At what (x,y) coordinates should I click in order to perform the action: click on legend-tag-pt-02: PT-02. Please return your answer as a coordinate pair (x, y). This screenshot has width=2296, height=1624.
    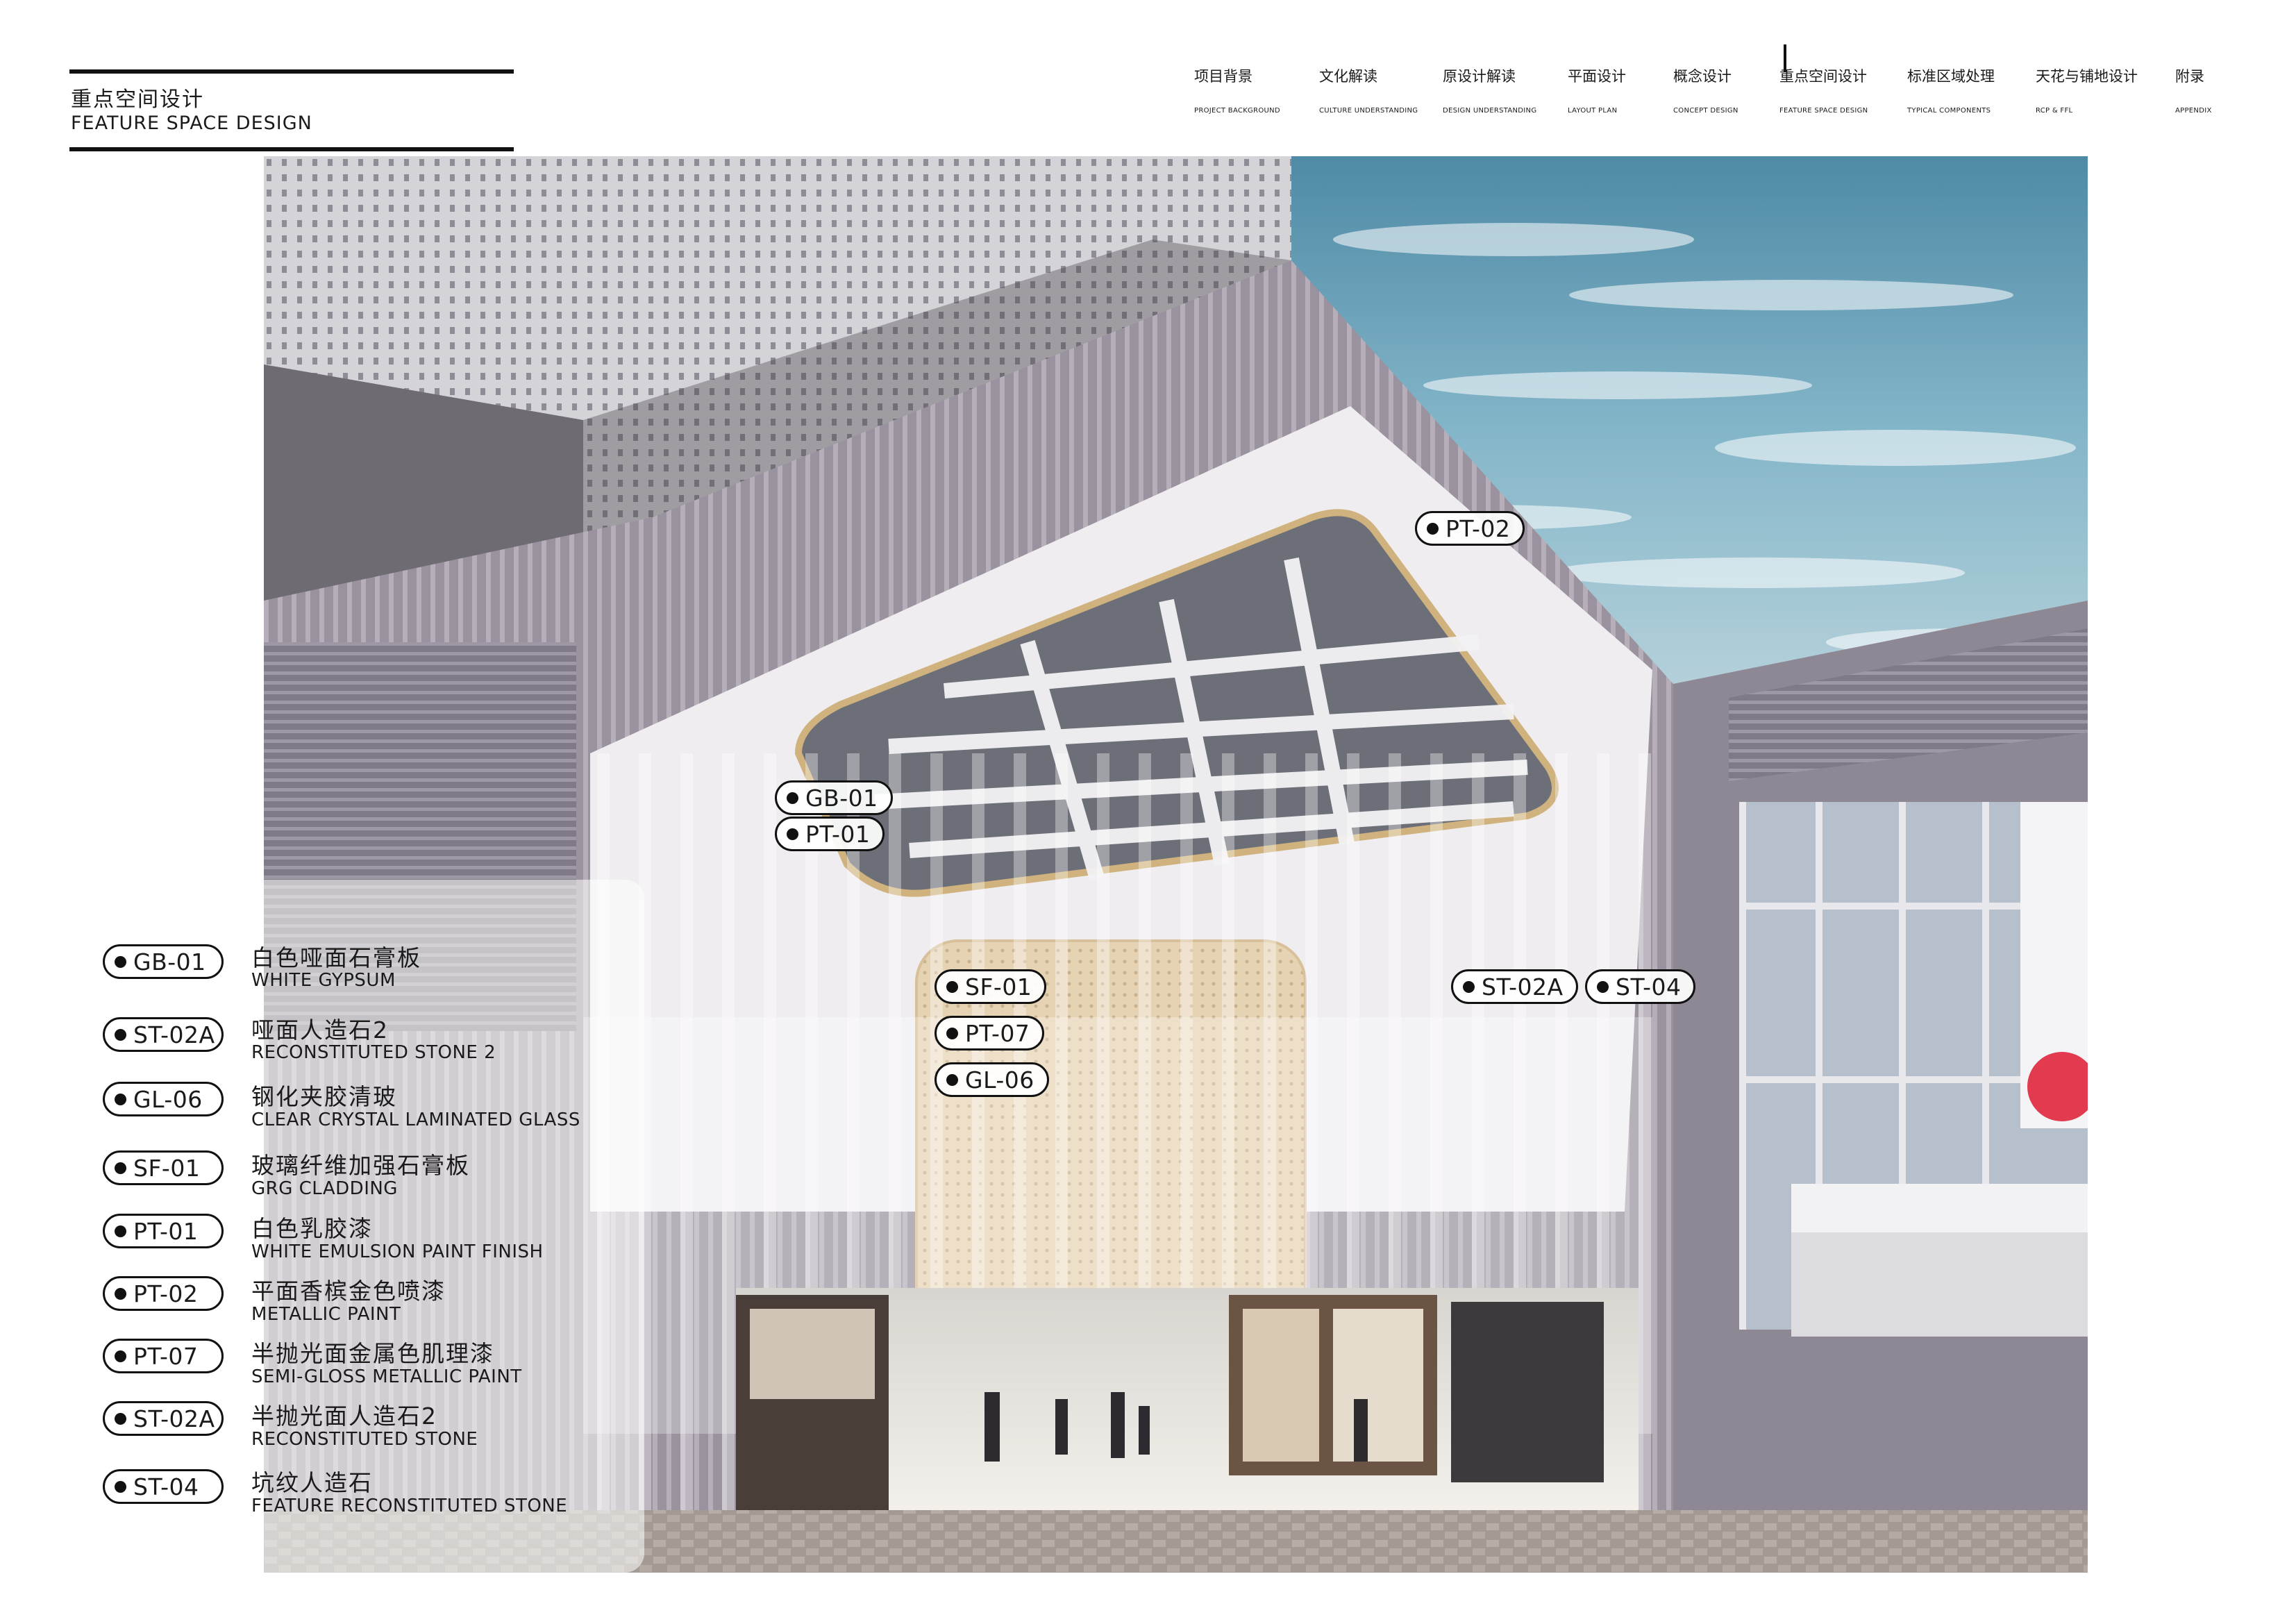
    Looking at the image, I should click on (163, 1293).